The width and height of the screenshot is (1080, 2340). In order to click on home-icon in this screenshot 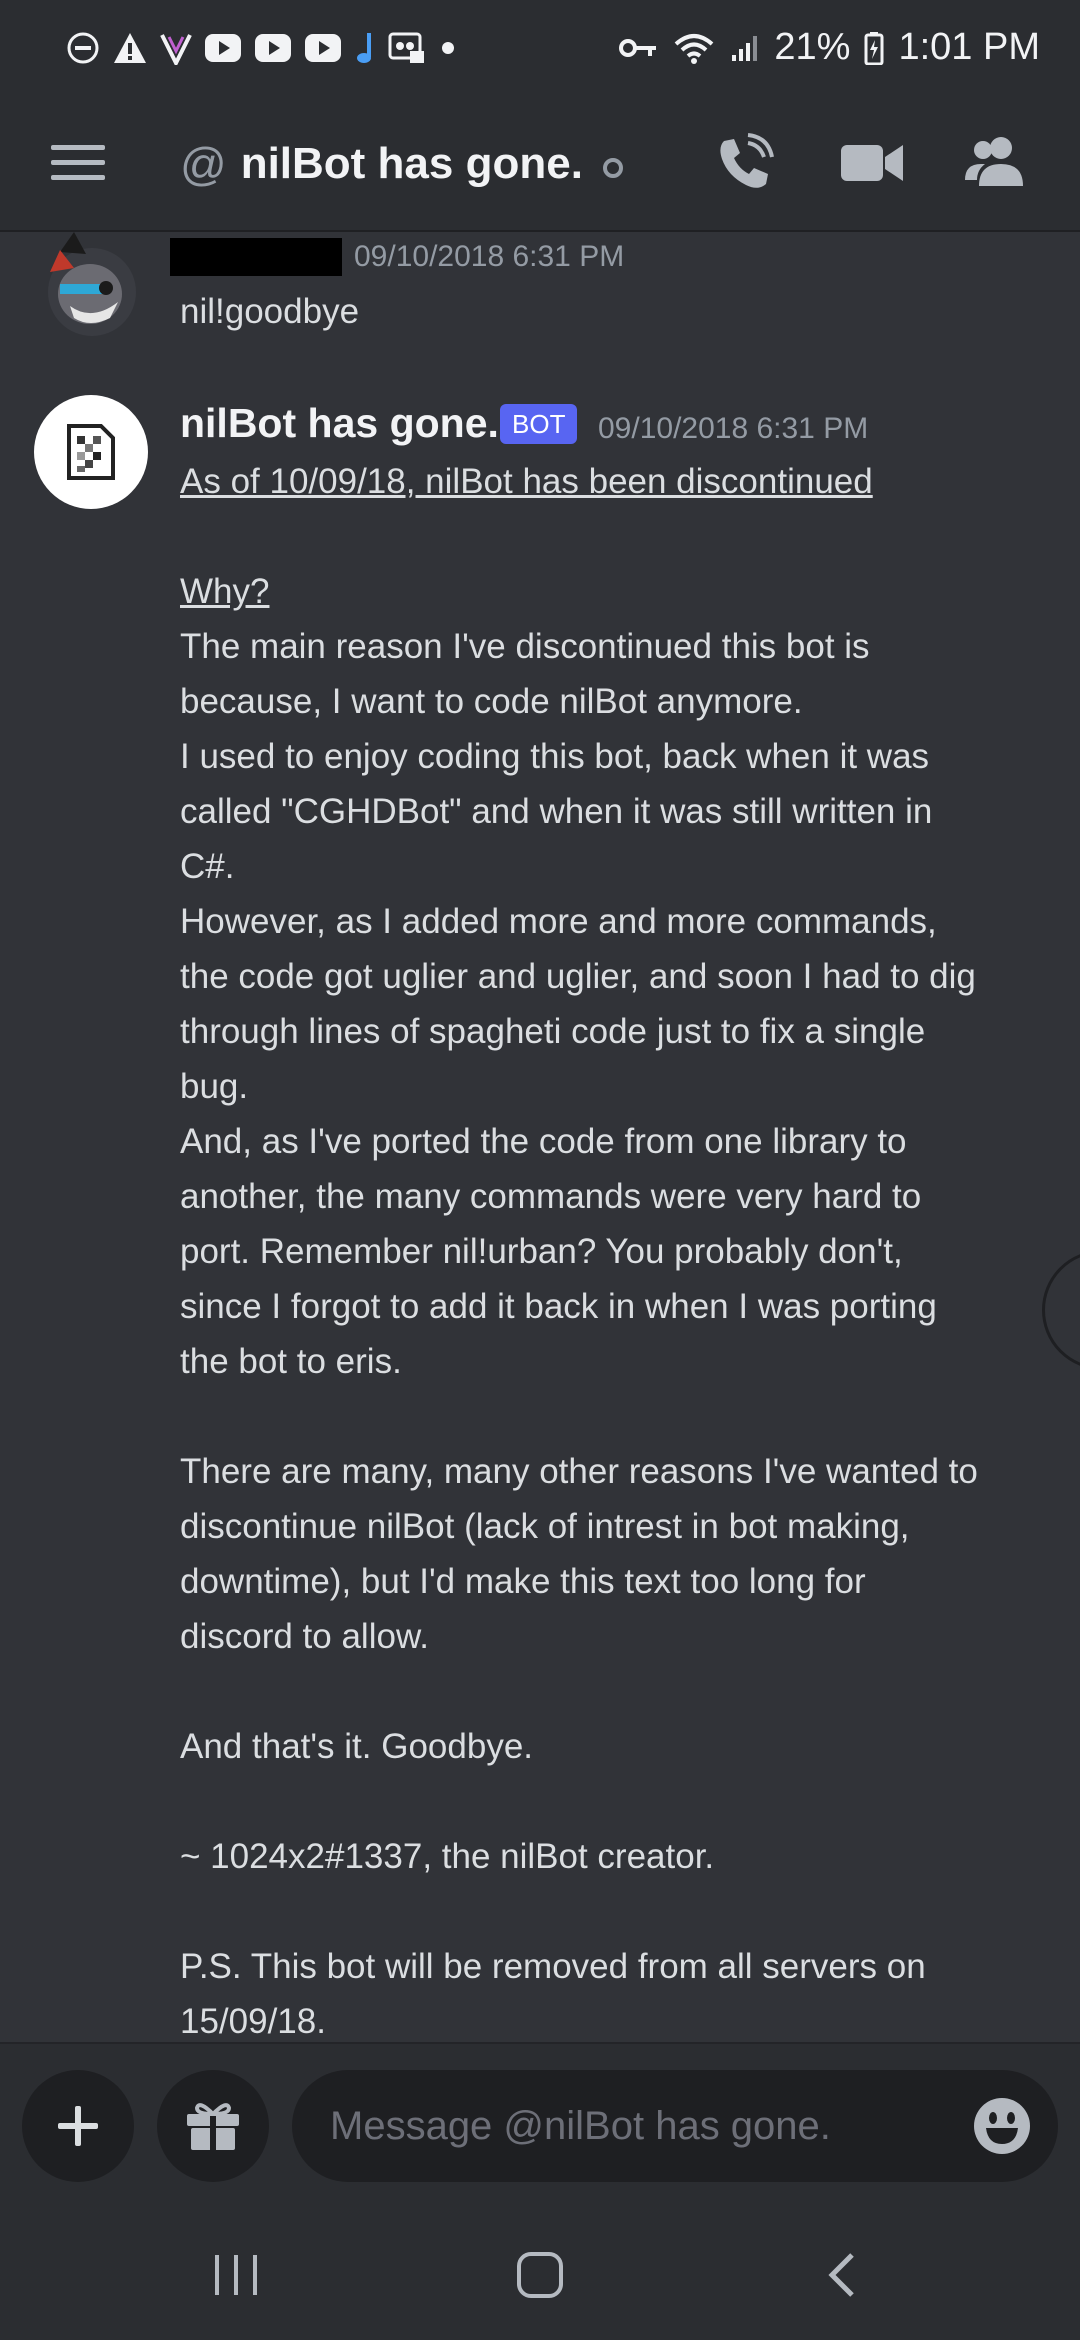, I will do `click(540, 2275)`.